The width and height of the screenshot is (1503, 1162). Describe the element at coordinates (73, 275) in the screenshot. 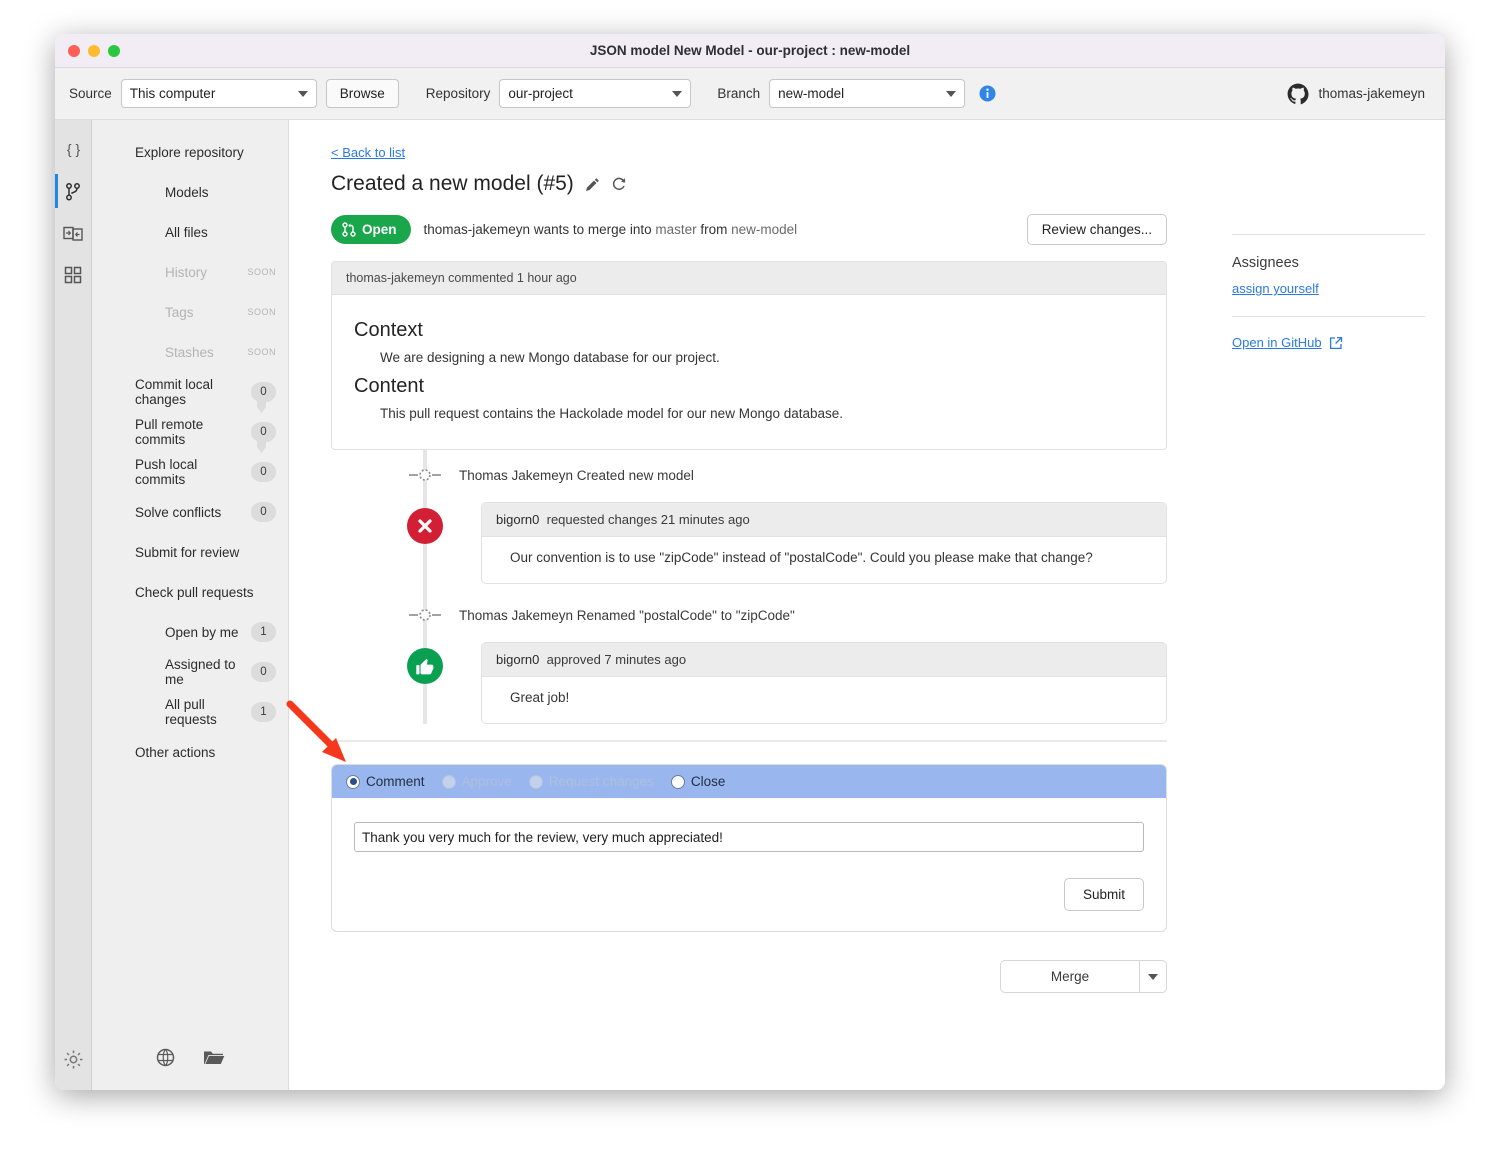

I see `grid-apps-icon` at that location.